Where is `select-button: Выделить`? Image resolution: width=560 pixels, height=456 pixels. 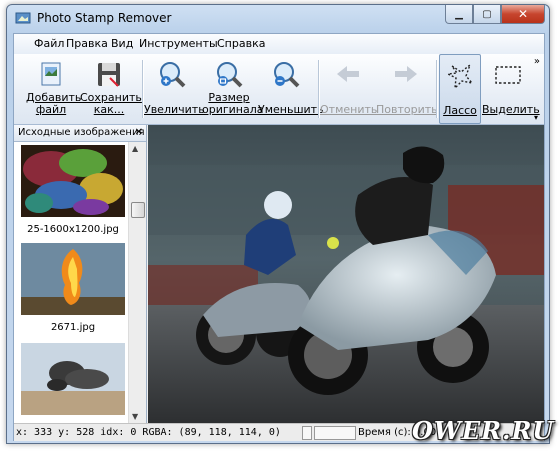
select-button: Выделить is located at coordinates (511, 89).